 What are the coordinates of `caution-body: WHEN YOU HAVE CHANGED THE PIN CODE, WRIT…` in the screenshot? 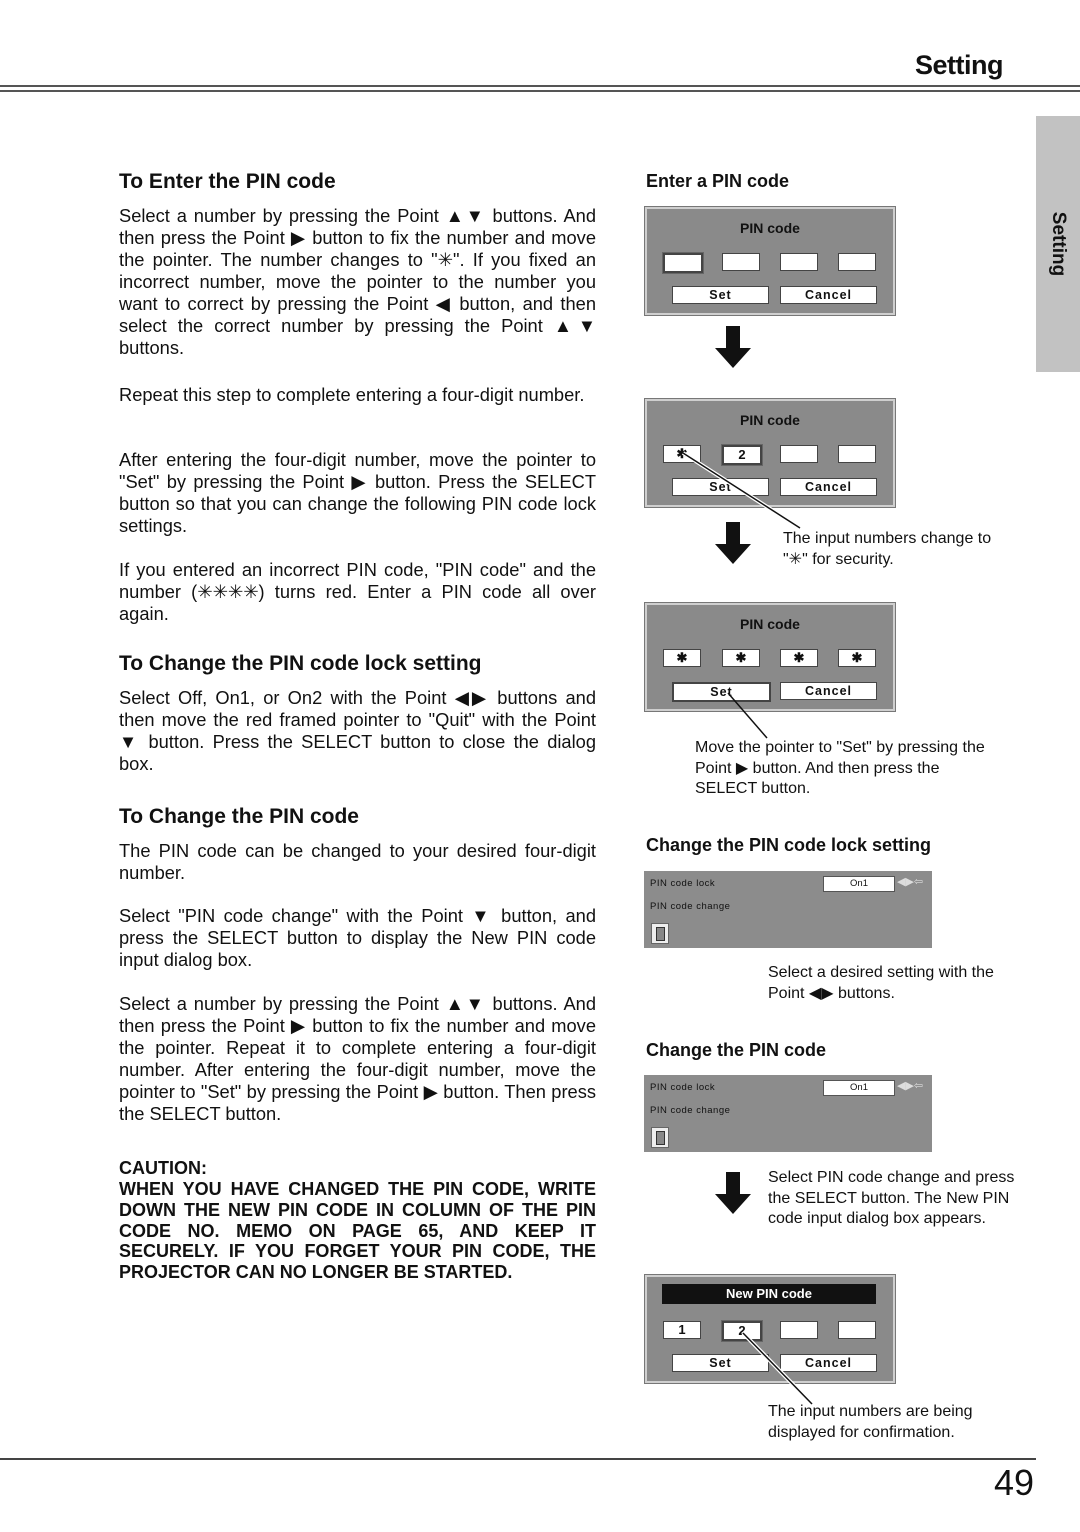 It's located at (357, 1231).